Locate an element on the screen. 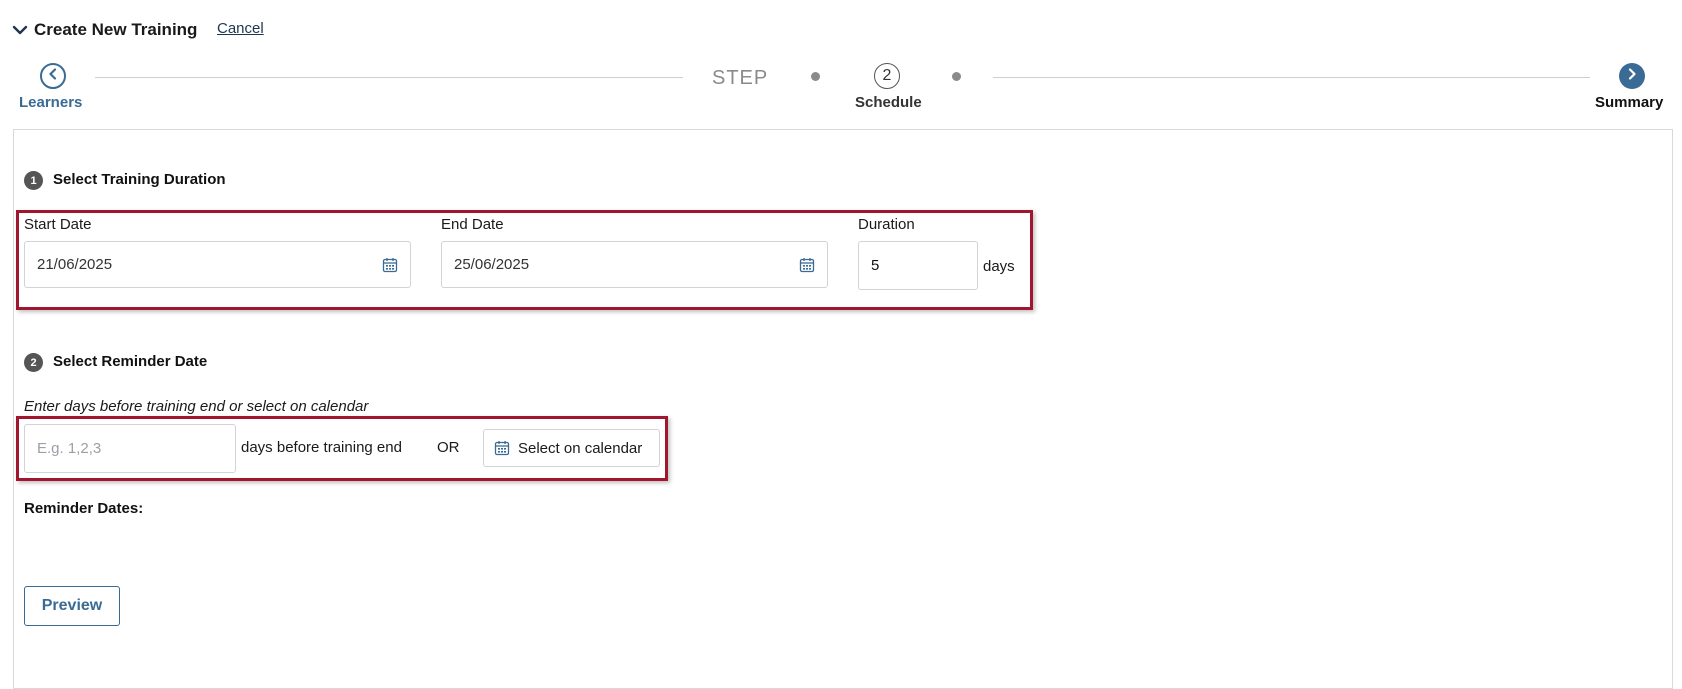  stepper-dot-left is located at coordinates (815, 76).